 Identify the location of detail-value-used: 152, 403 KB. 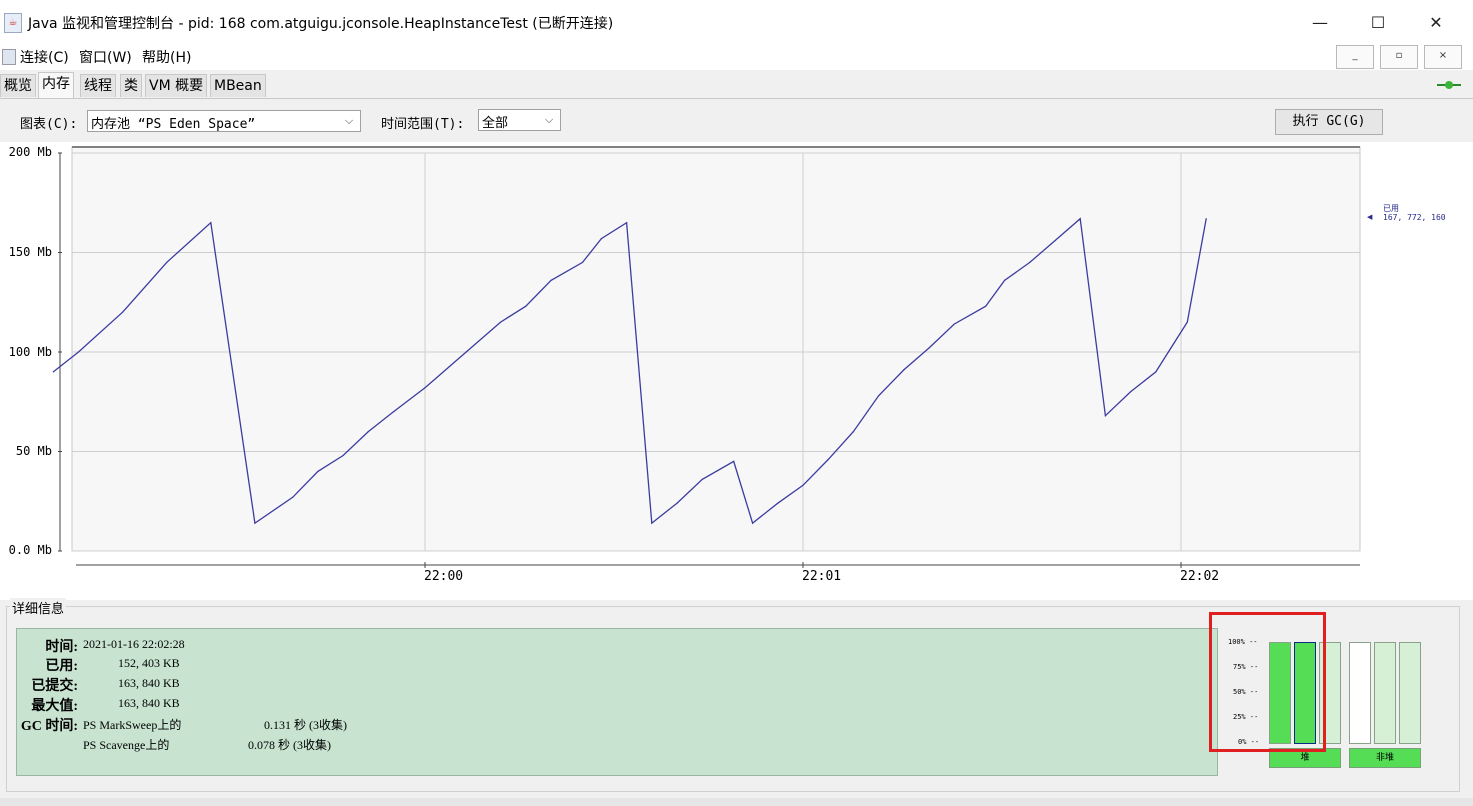
(149, 663).